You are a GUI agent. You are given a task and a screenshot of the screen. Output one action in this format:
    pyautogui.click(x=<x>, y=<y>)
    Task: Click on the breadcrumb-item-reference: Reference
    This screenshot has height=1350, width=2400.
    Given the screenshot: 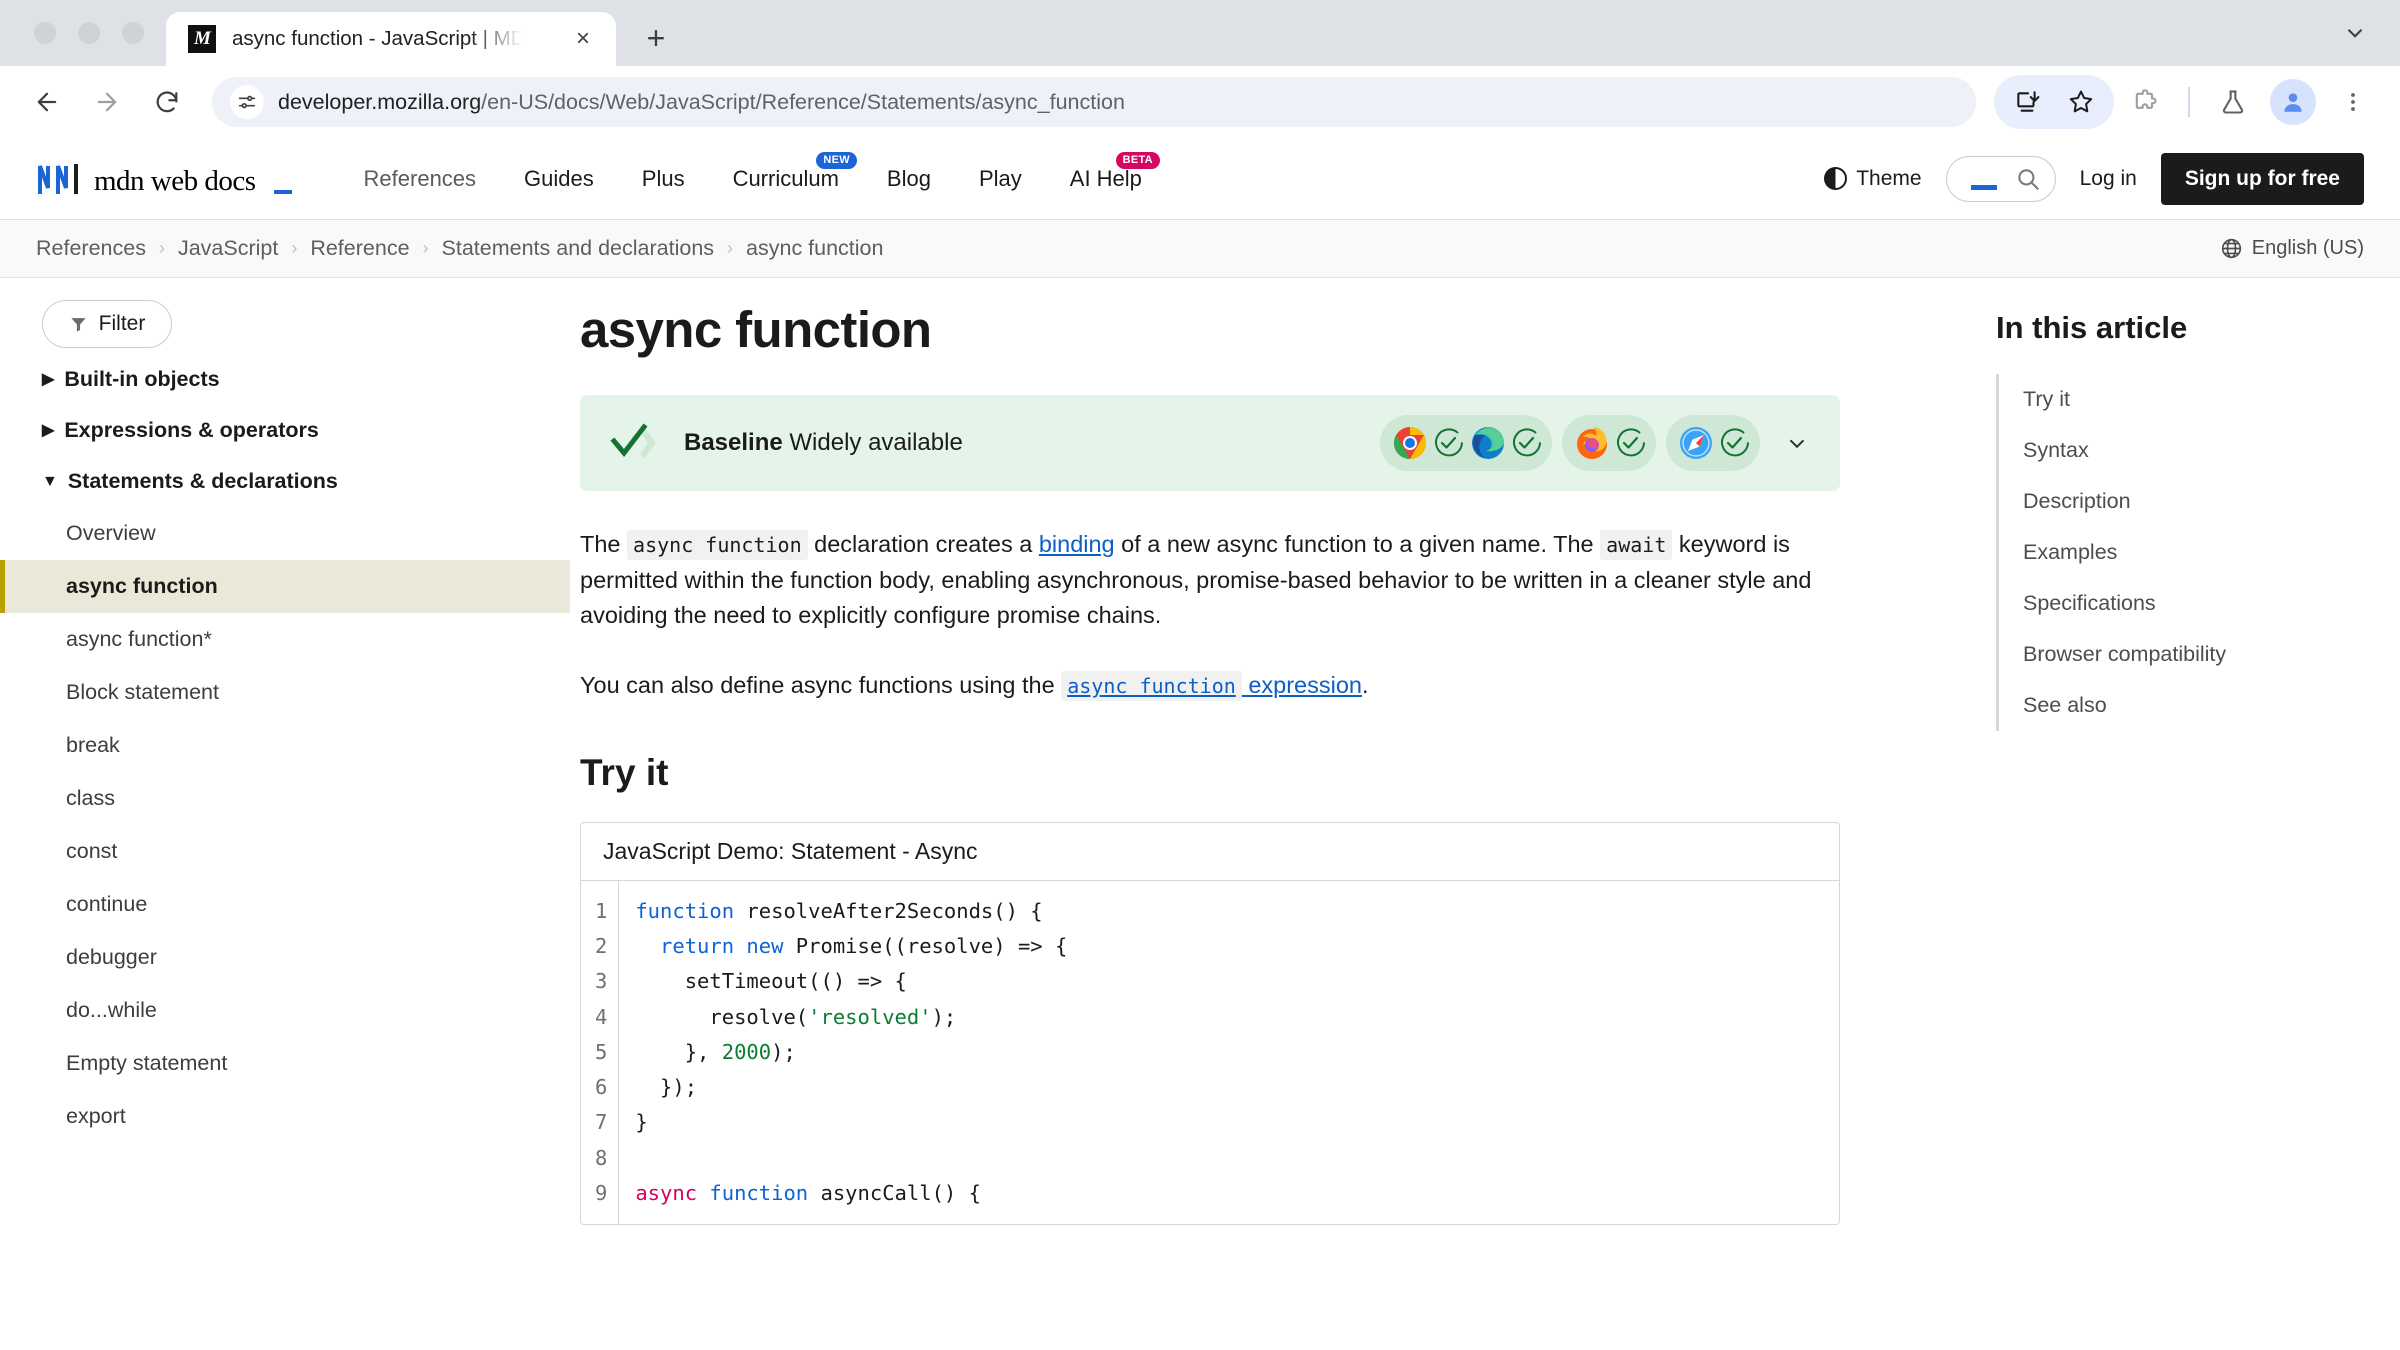 What is the action you would take?
    pyautogui.click(x=359, y=248)
    